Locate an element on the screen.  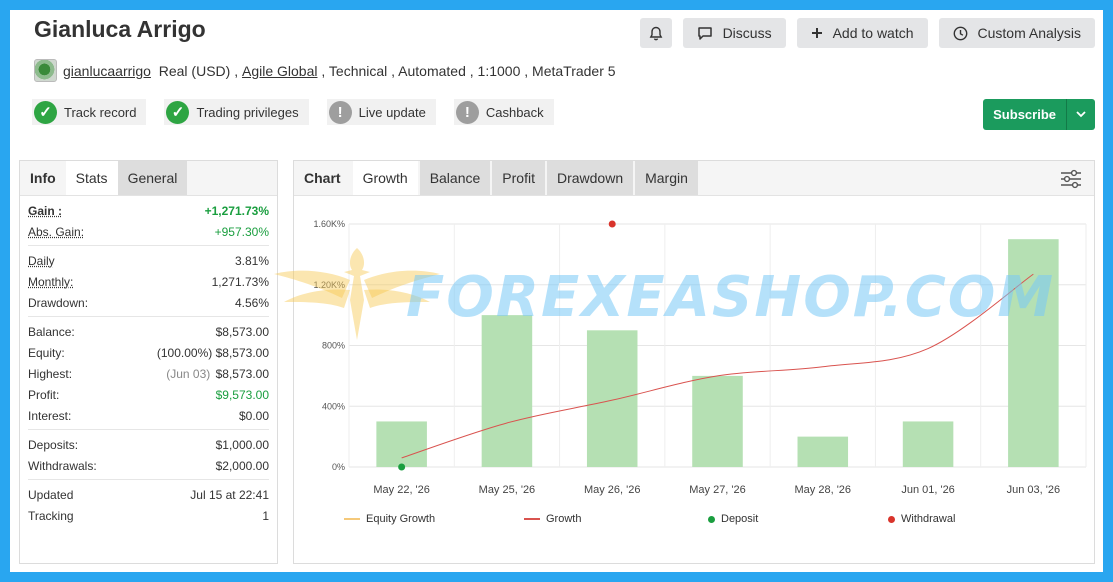
stat-row-drawdown: Drawdown: 4.56% is located at coordinates (148, 302).